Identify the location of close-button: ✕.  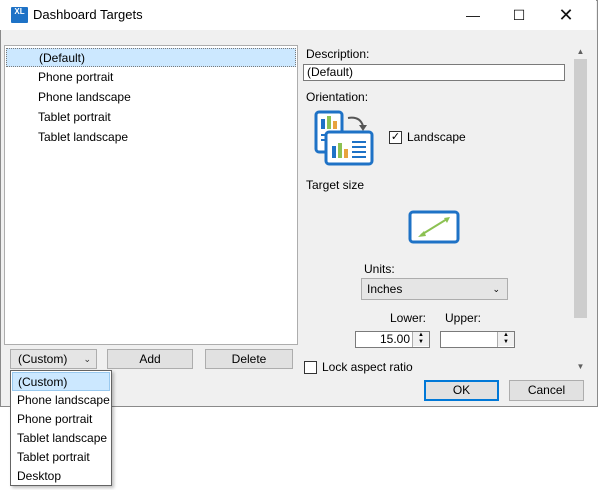
(566, 15).